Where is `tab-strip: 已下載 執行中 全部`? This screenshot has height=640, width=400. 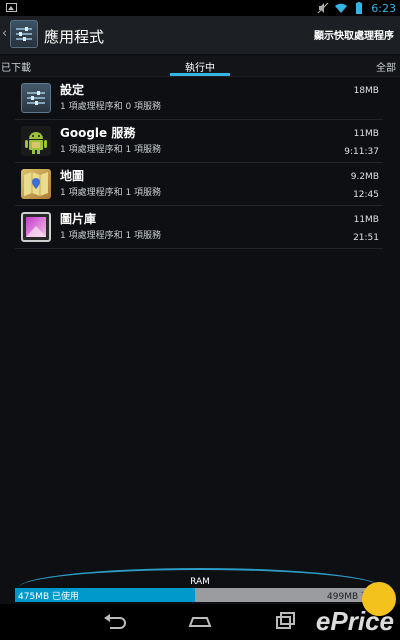 tab-strip: 已下載 執行中 全部 is located at coordinates (200, 66).